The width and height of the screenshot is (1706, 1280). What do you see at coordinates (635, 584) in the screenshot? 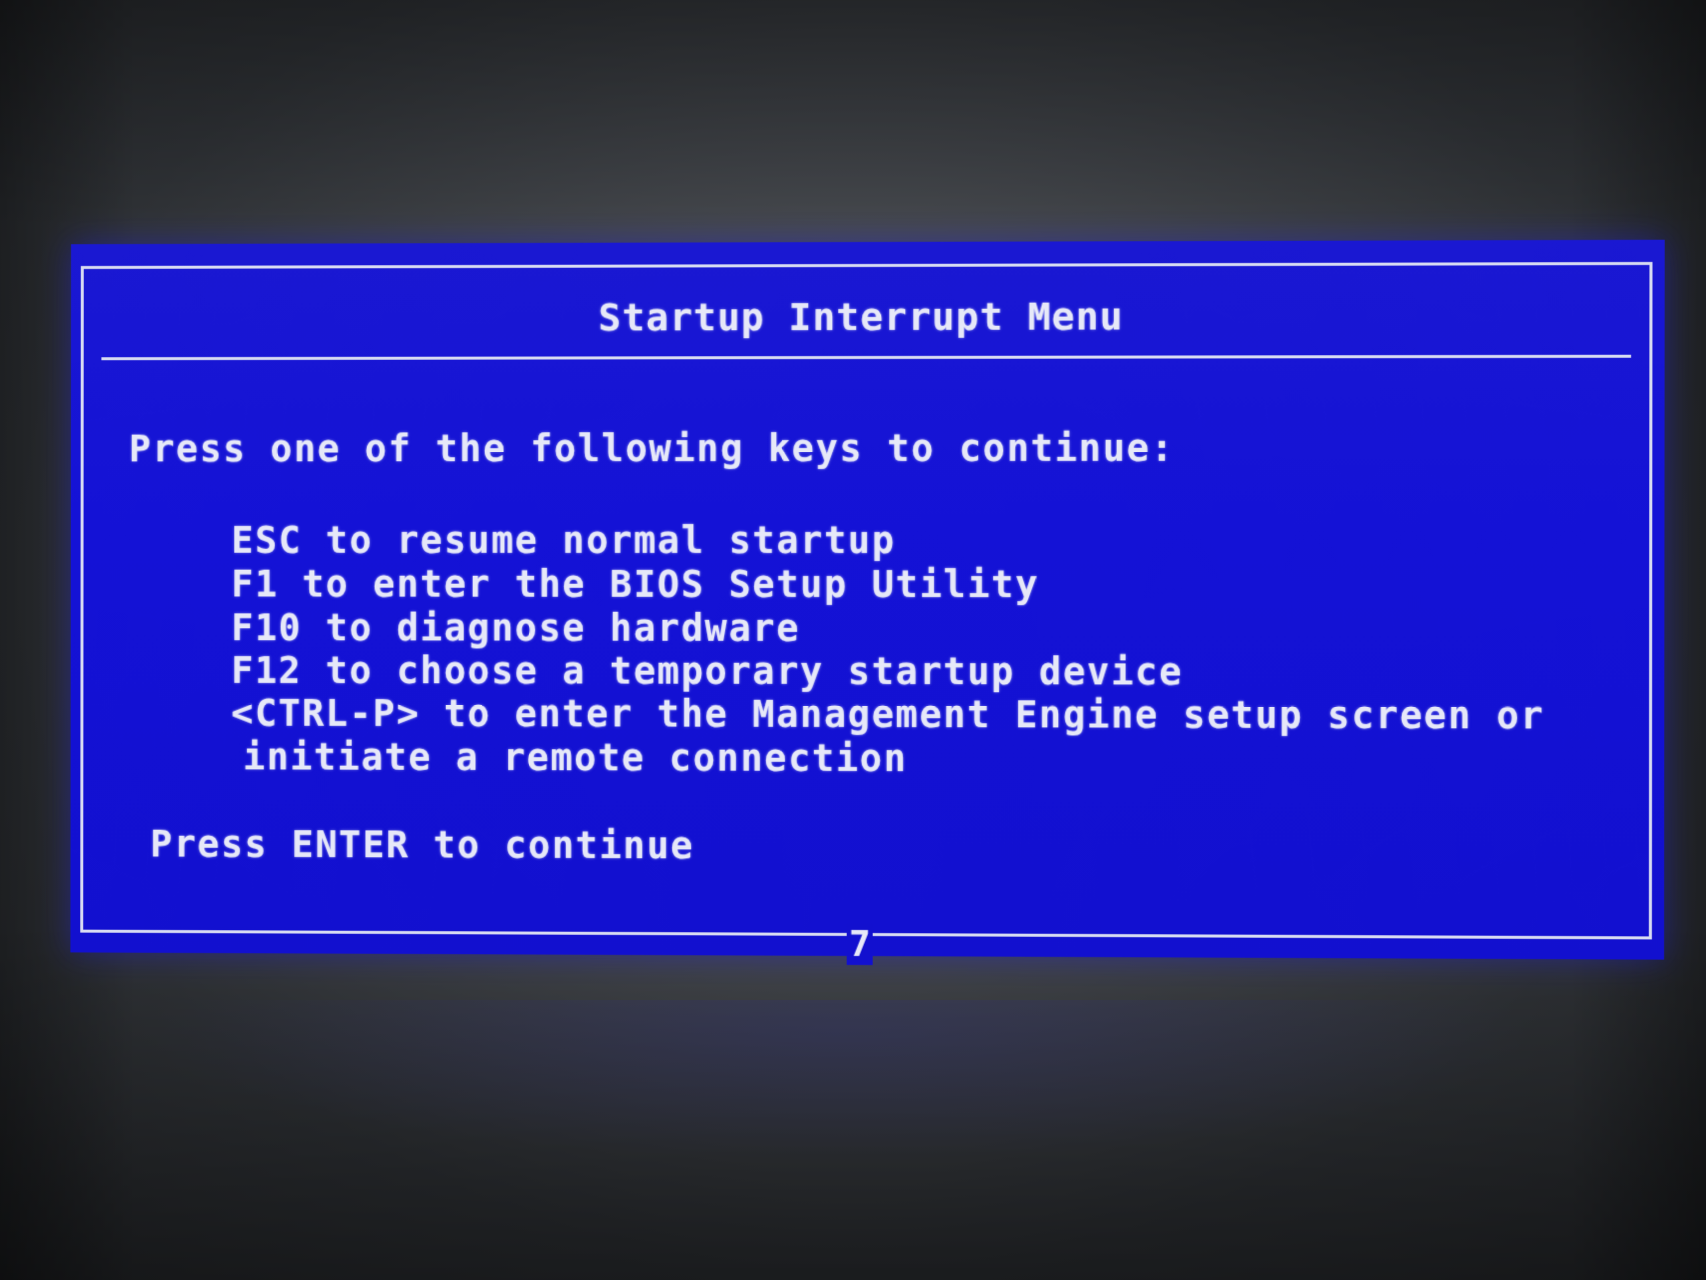
I see `option-f1-bios-setup: F1 to enter the BIOS Setup Utility` at bounding box center [635, 584].